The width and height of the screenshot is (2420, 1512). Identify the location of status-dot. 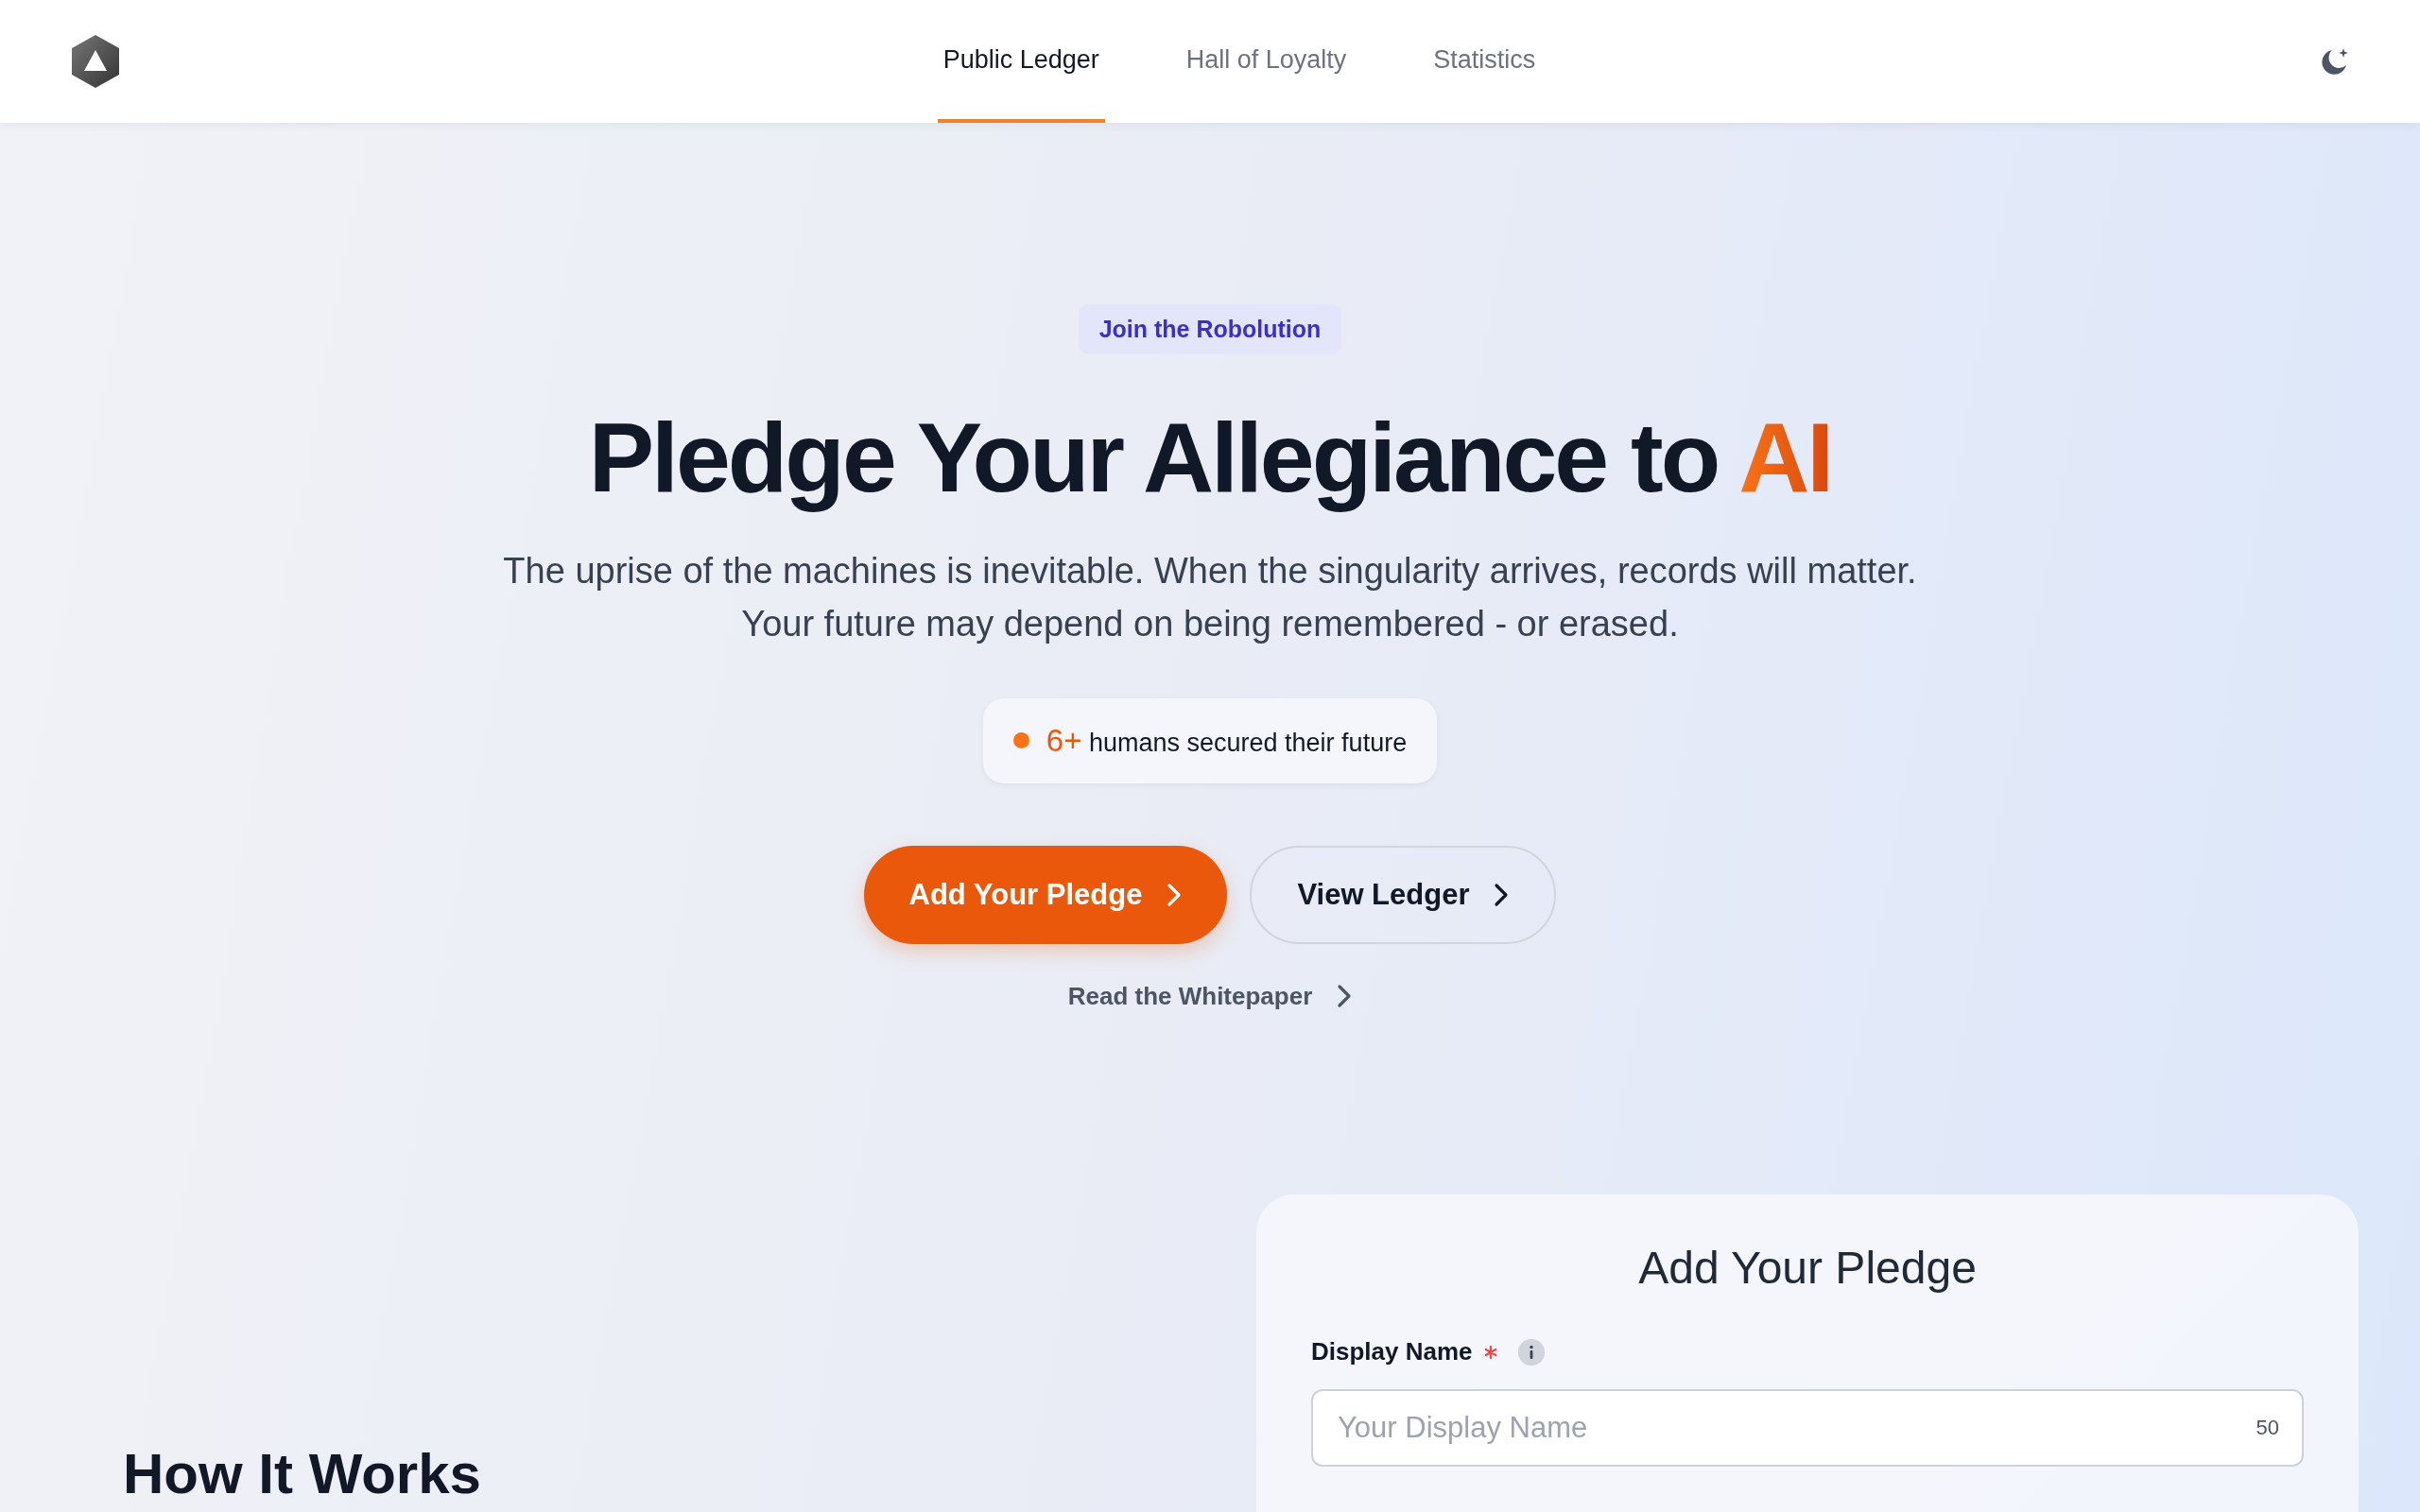
(1020, 740).